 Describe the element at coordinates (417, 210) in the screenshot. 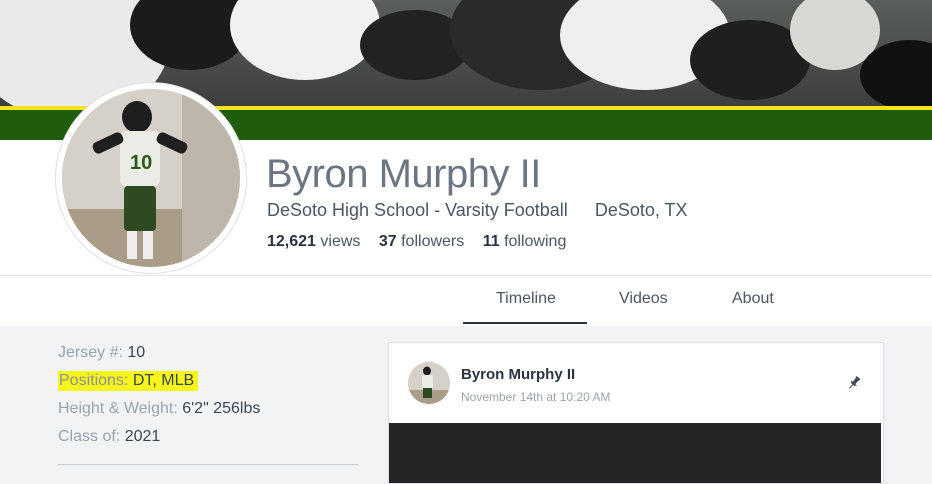

I see `profile-school: DeSoto High School - Varsity Football` at that location.